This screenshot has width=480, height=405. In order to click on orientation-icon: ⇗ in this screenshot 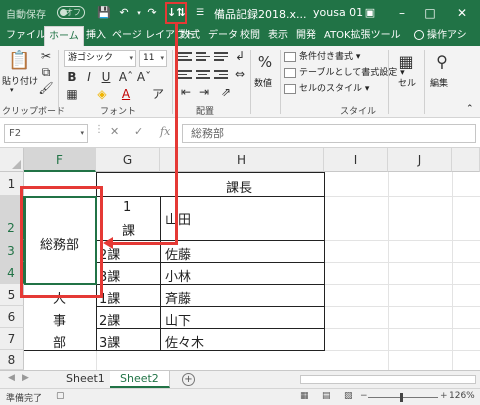, I will do `click(226, 92)`.